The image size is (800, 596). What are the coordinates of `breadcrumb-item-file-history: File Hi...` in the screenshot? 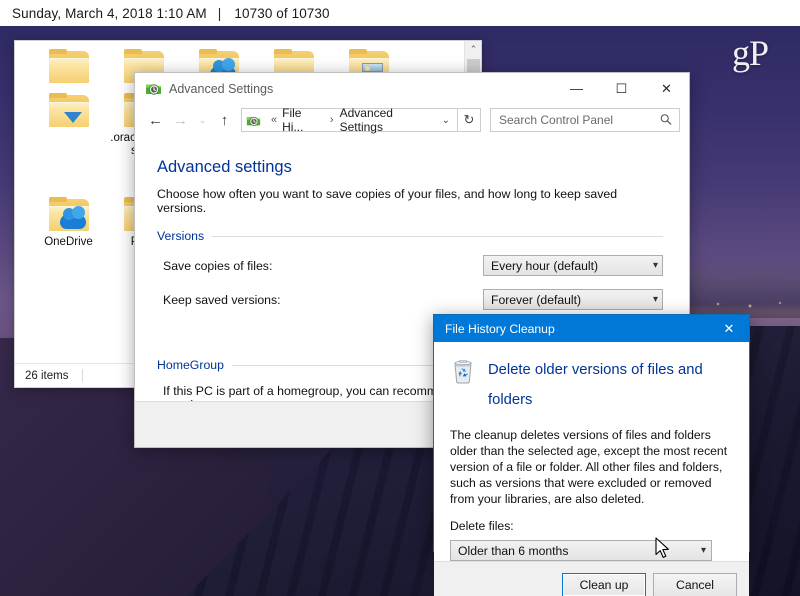 It's located at (303, 120).